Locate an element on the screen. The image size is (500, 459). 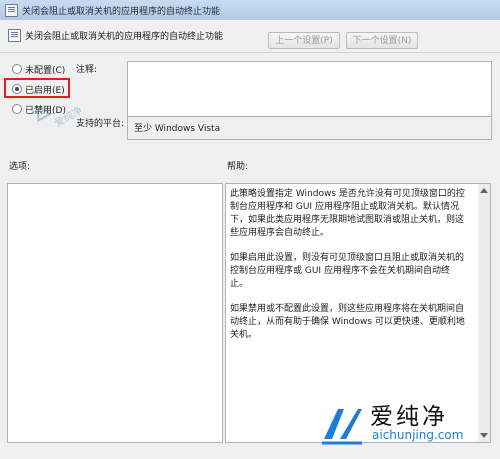
options-label: 选项: is located at coordinates (20, 167).